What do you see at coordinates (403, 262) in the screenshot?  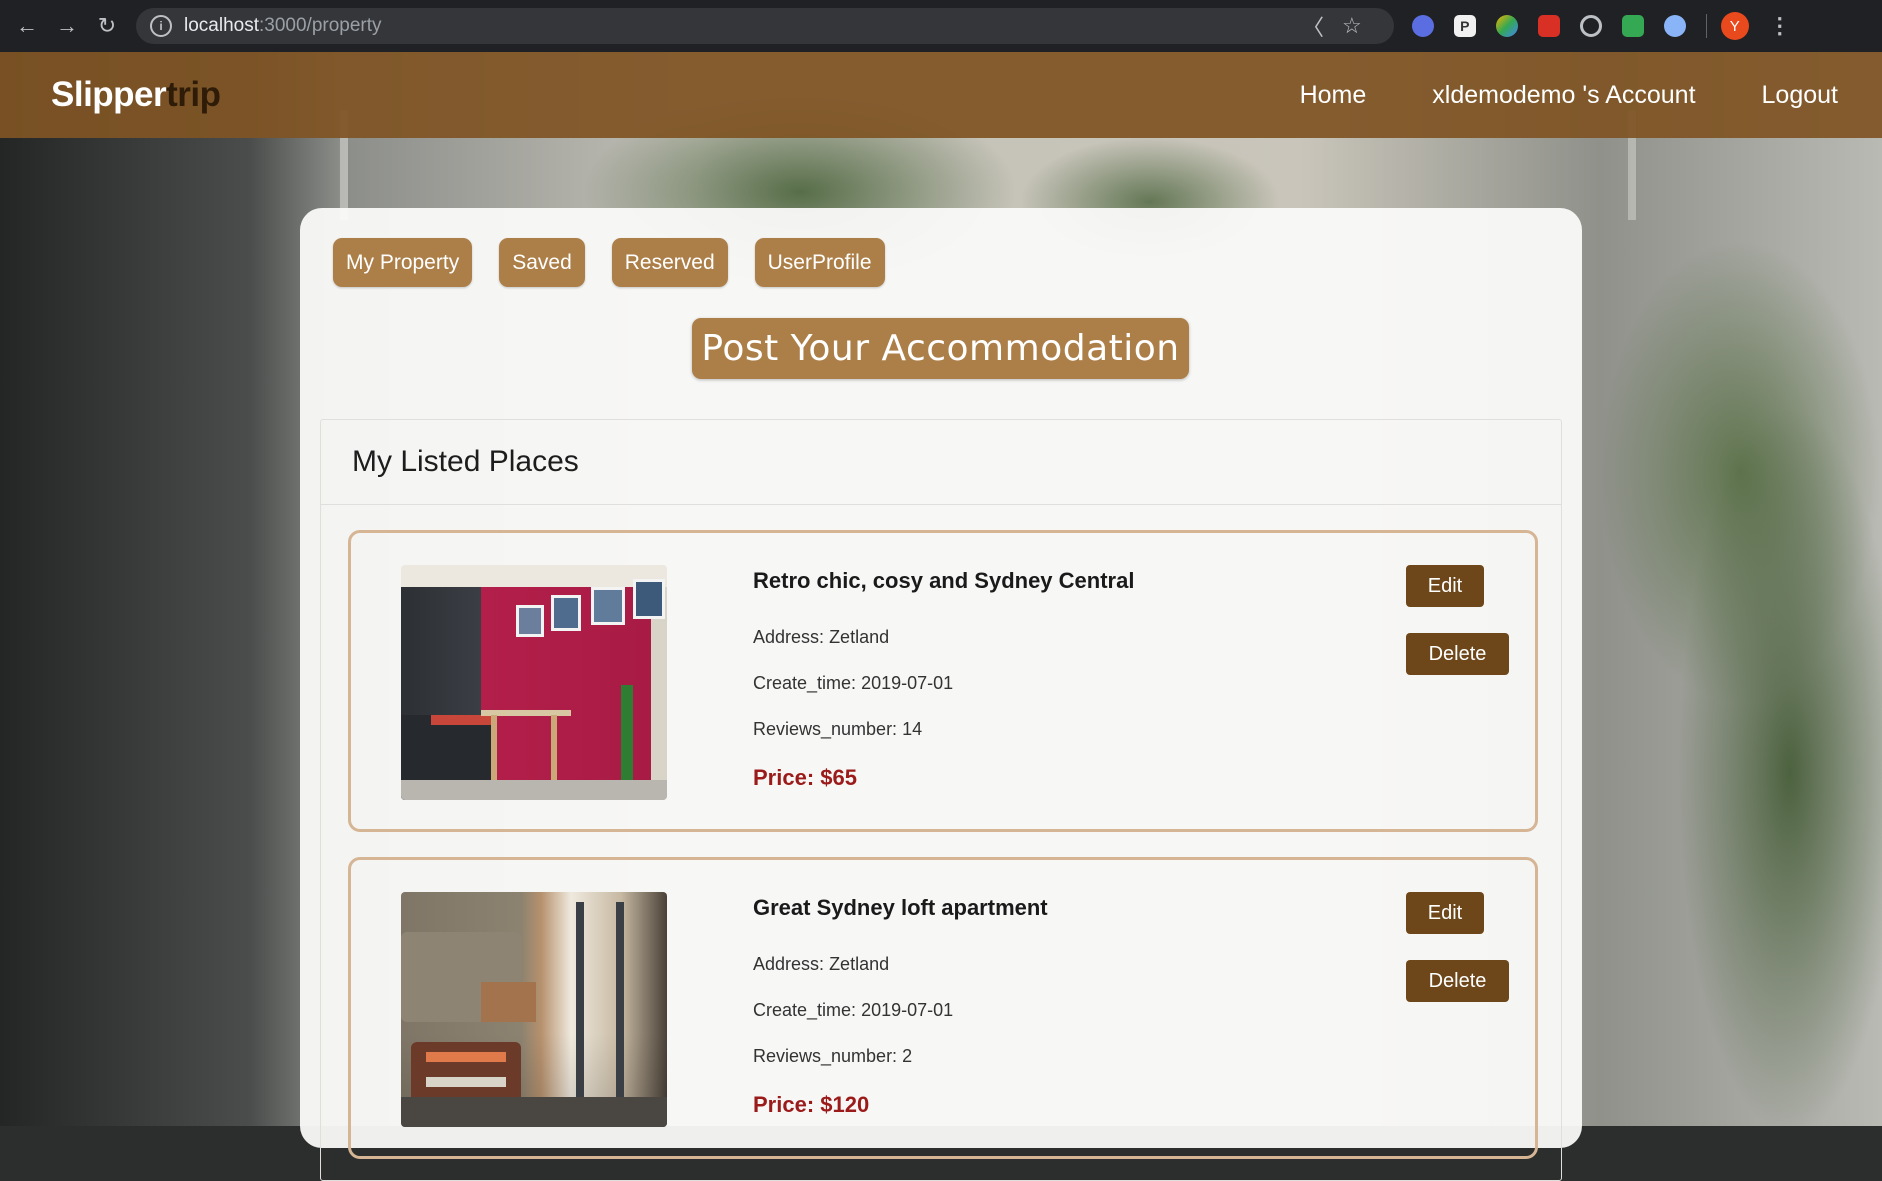 I see `tab-my-property: My Property` at bounding box center [403, 262].